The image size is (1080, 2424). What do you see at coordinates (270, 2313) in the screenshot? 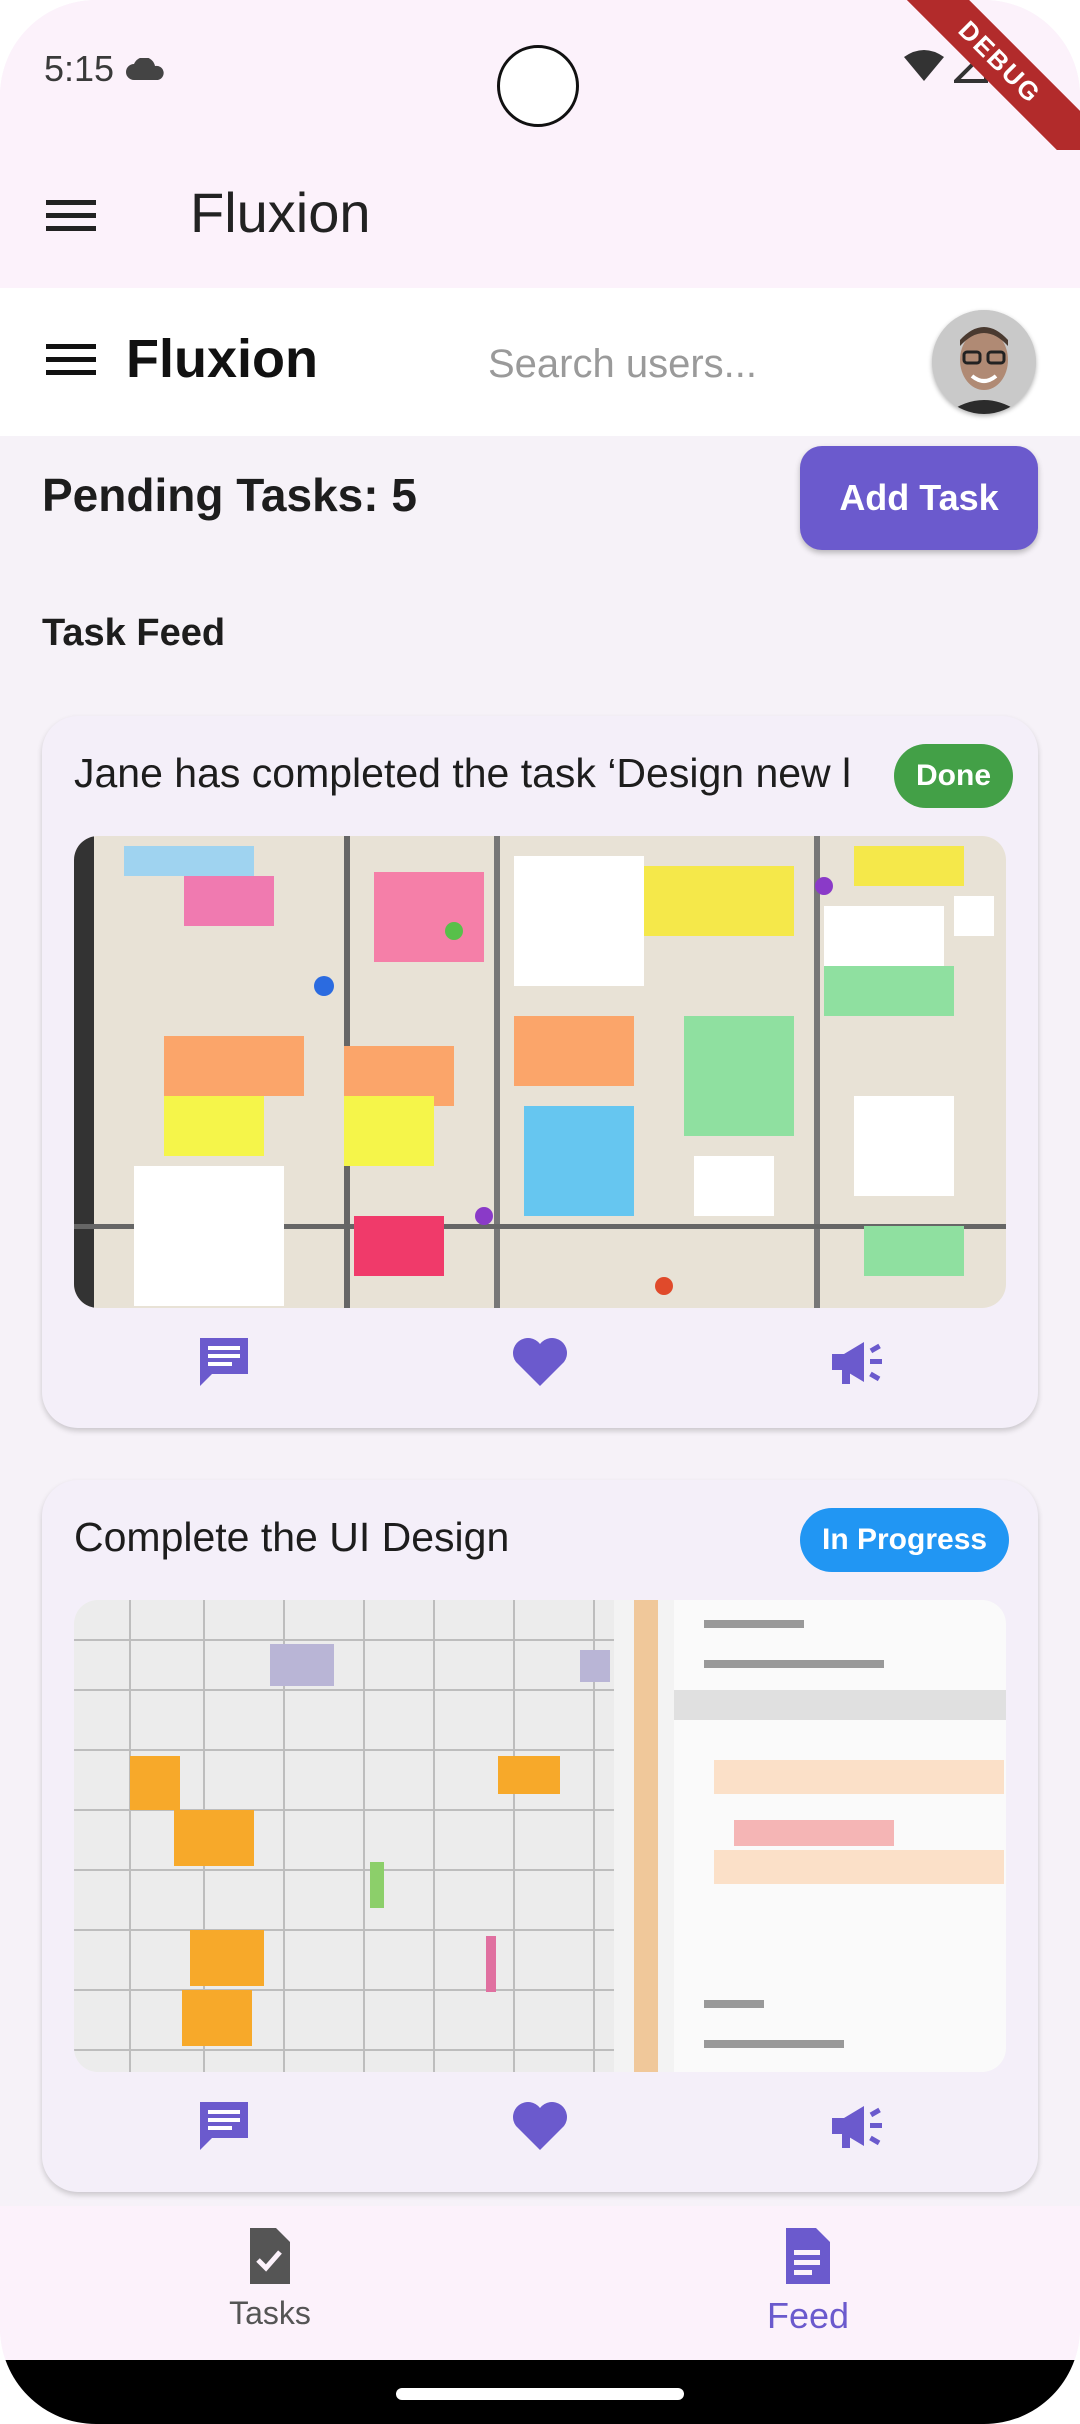
I see `nav-label-tasks: Tasks` at bounding box center [270, 2313].